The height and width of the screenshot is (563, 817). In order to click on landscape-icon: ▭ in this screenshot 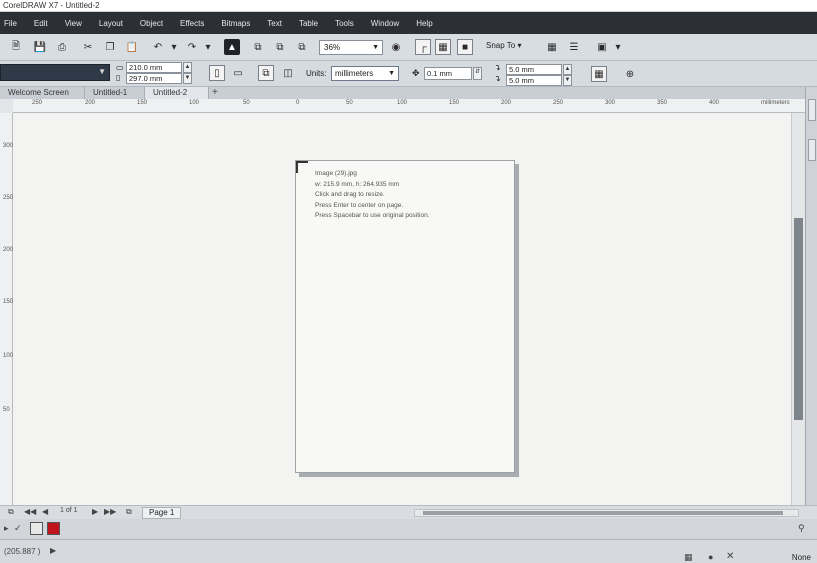, I will do `click(238, 73)`.